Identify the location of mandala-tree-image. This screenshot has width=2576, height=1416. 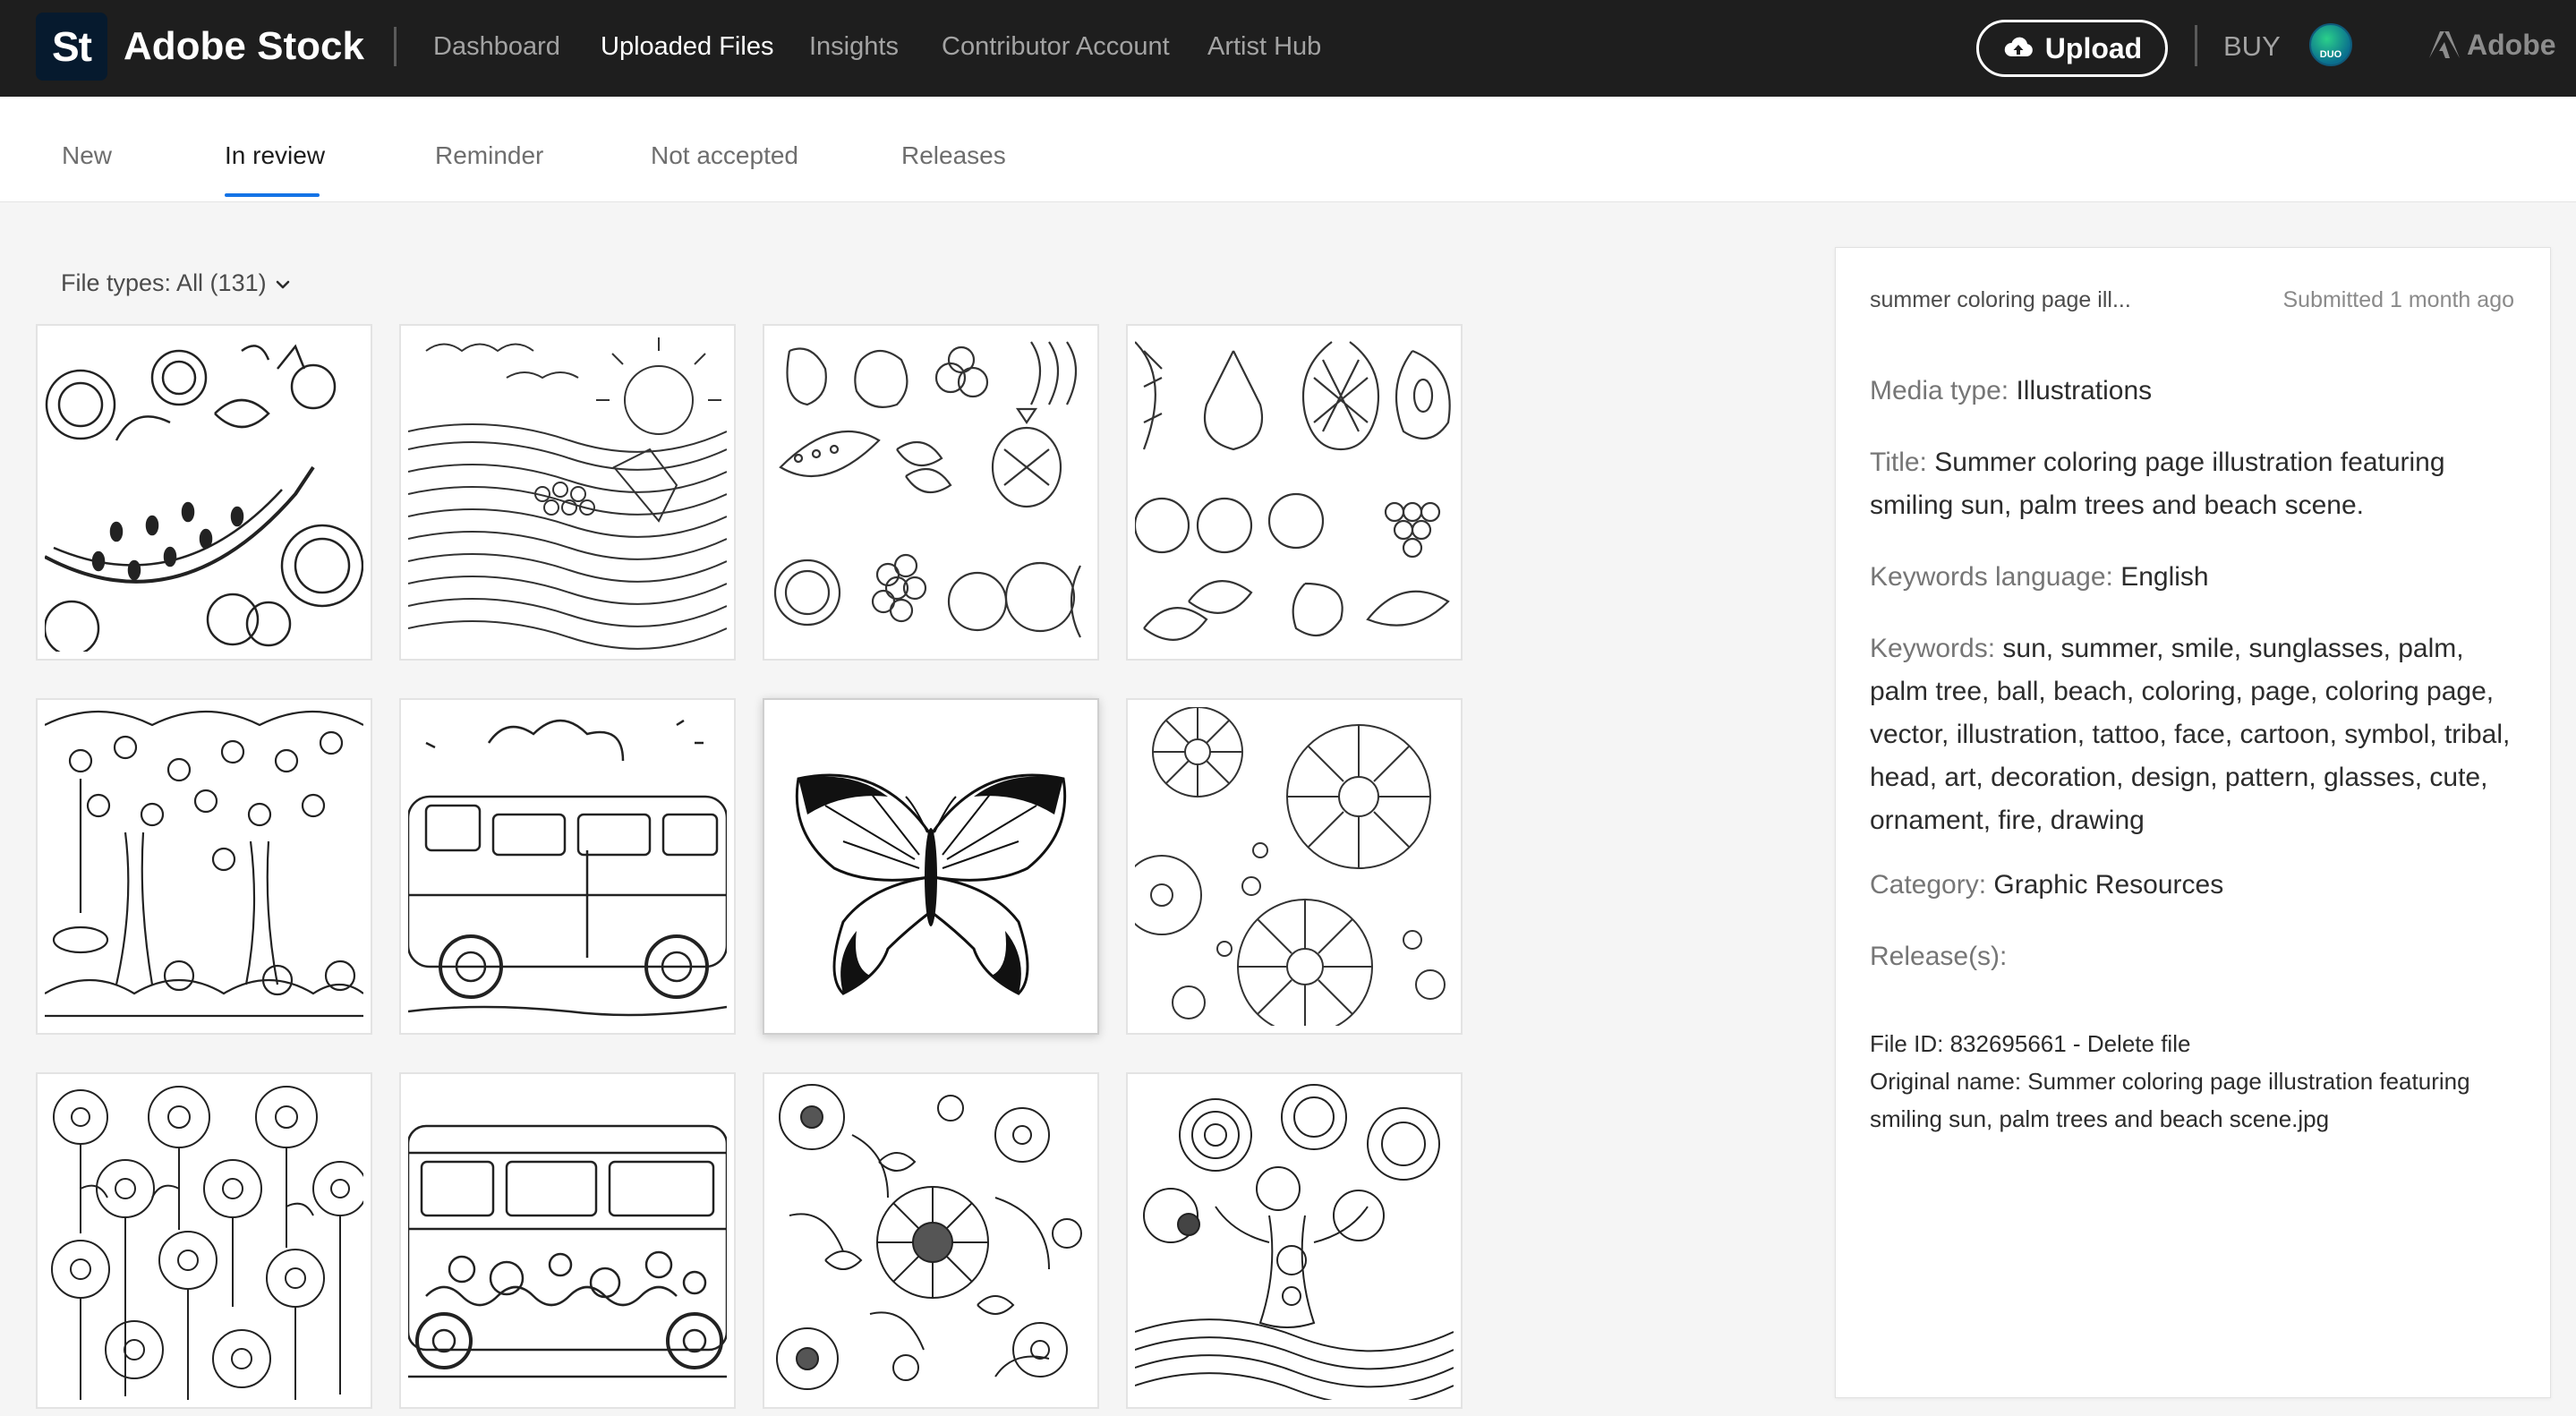
(1294, 1242).